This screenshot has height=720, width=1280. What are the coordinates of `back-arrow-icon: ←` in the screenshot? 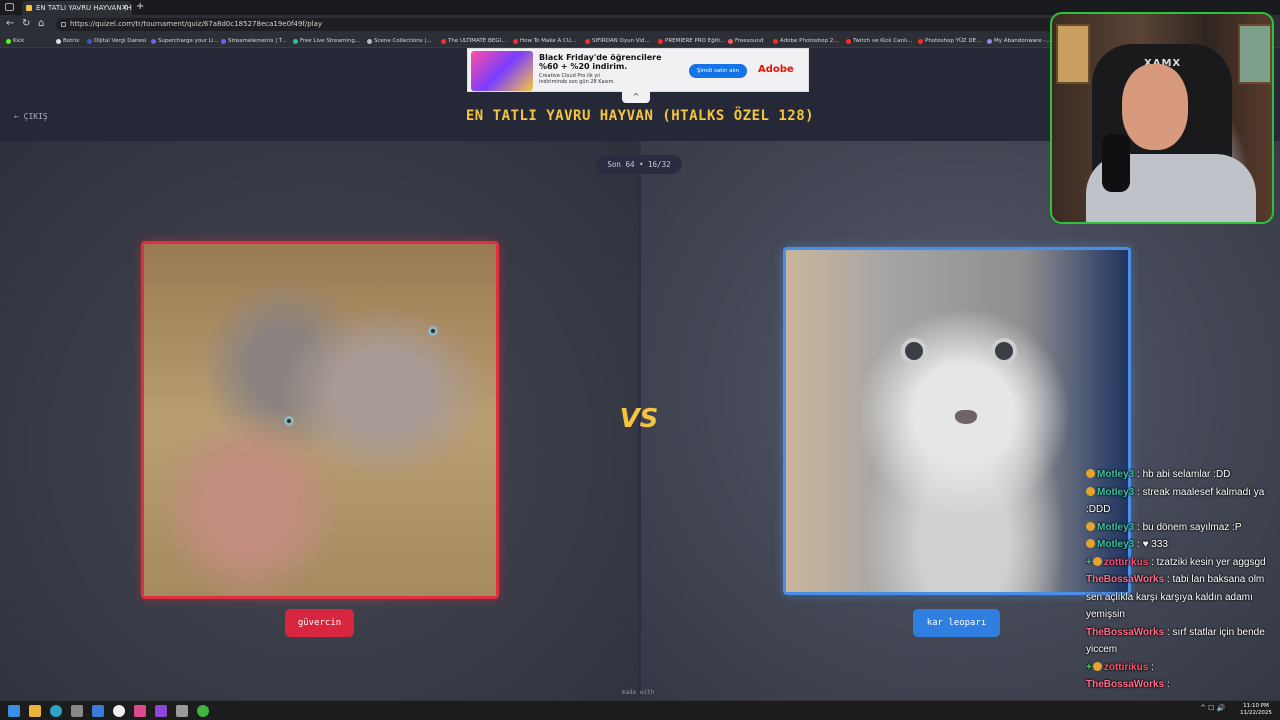 It's located at (10, 24).